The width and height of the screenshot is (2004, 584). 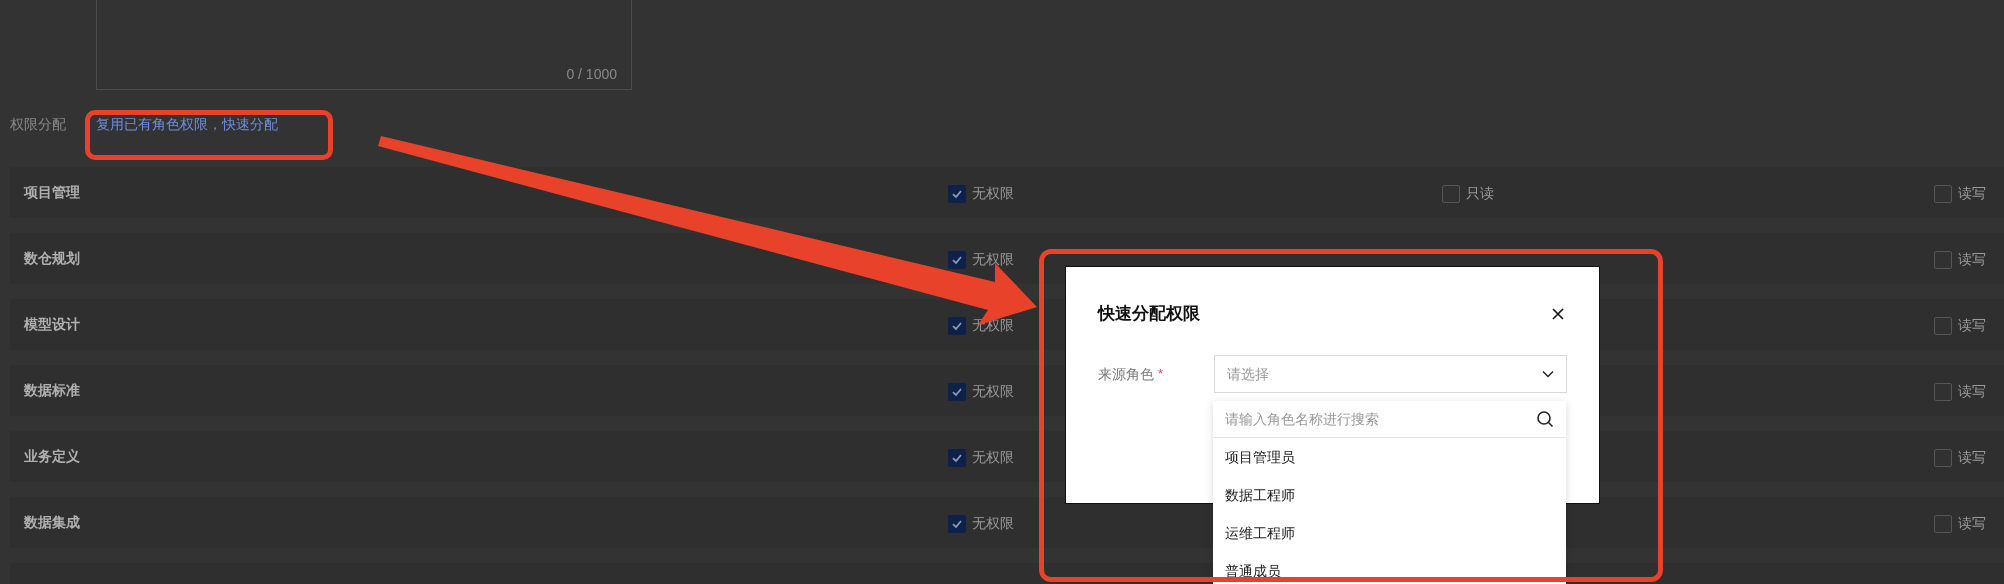 What do you see at coordinates (52, 258) in the screenshot?
I see `module-name: 数仓规划` at bounding box center [52, 258].